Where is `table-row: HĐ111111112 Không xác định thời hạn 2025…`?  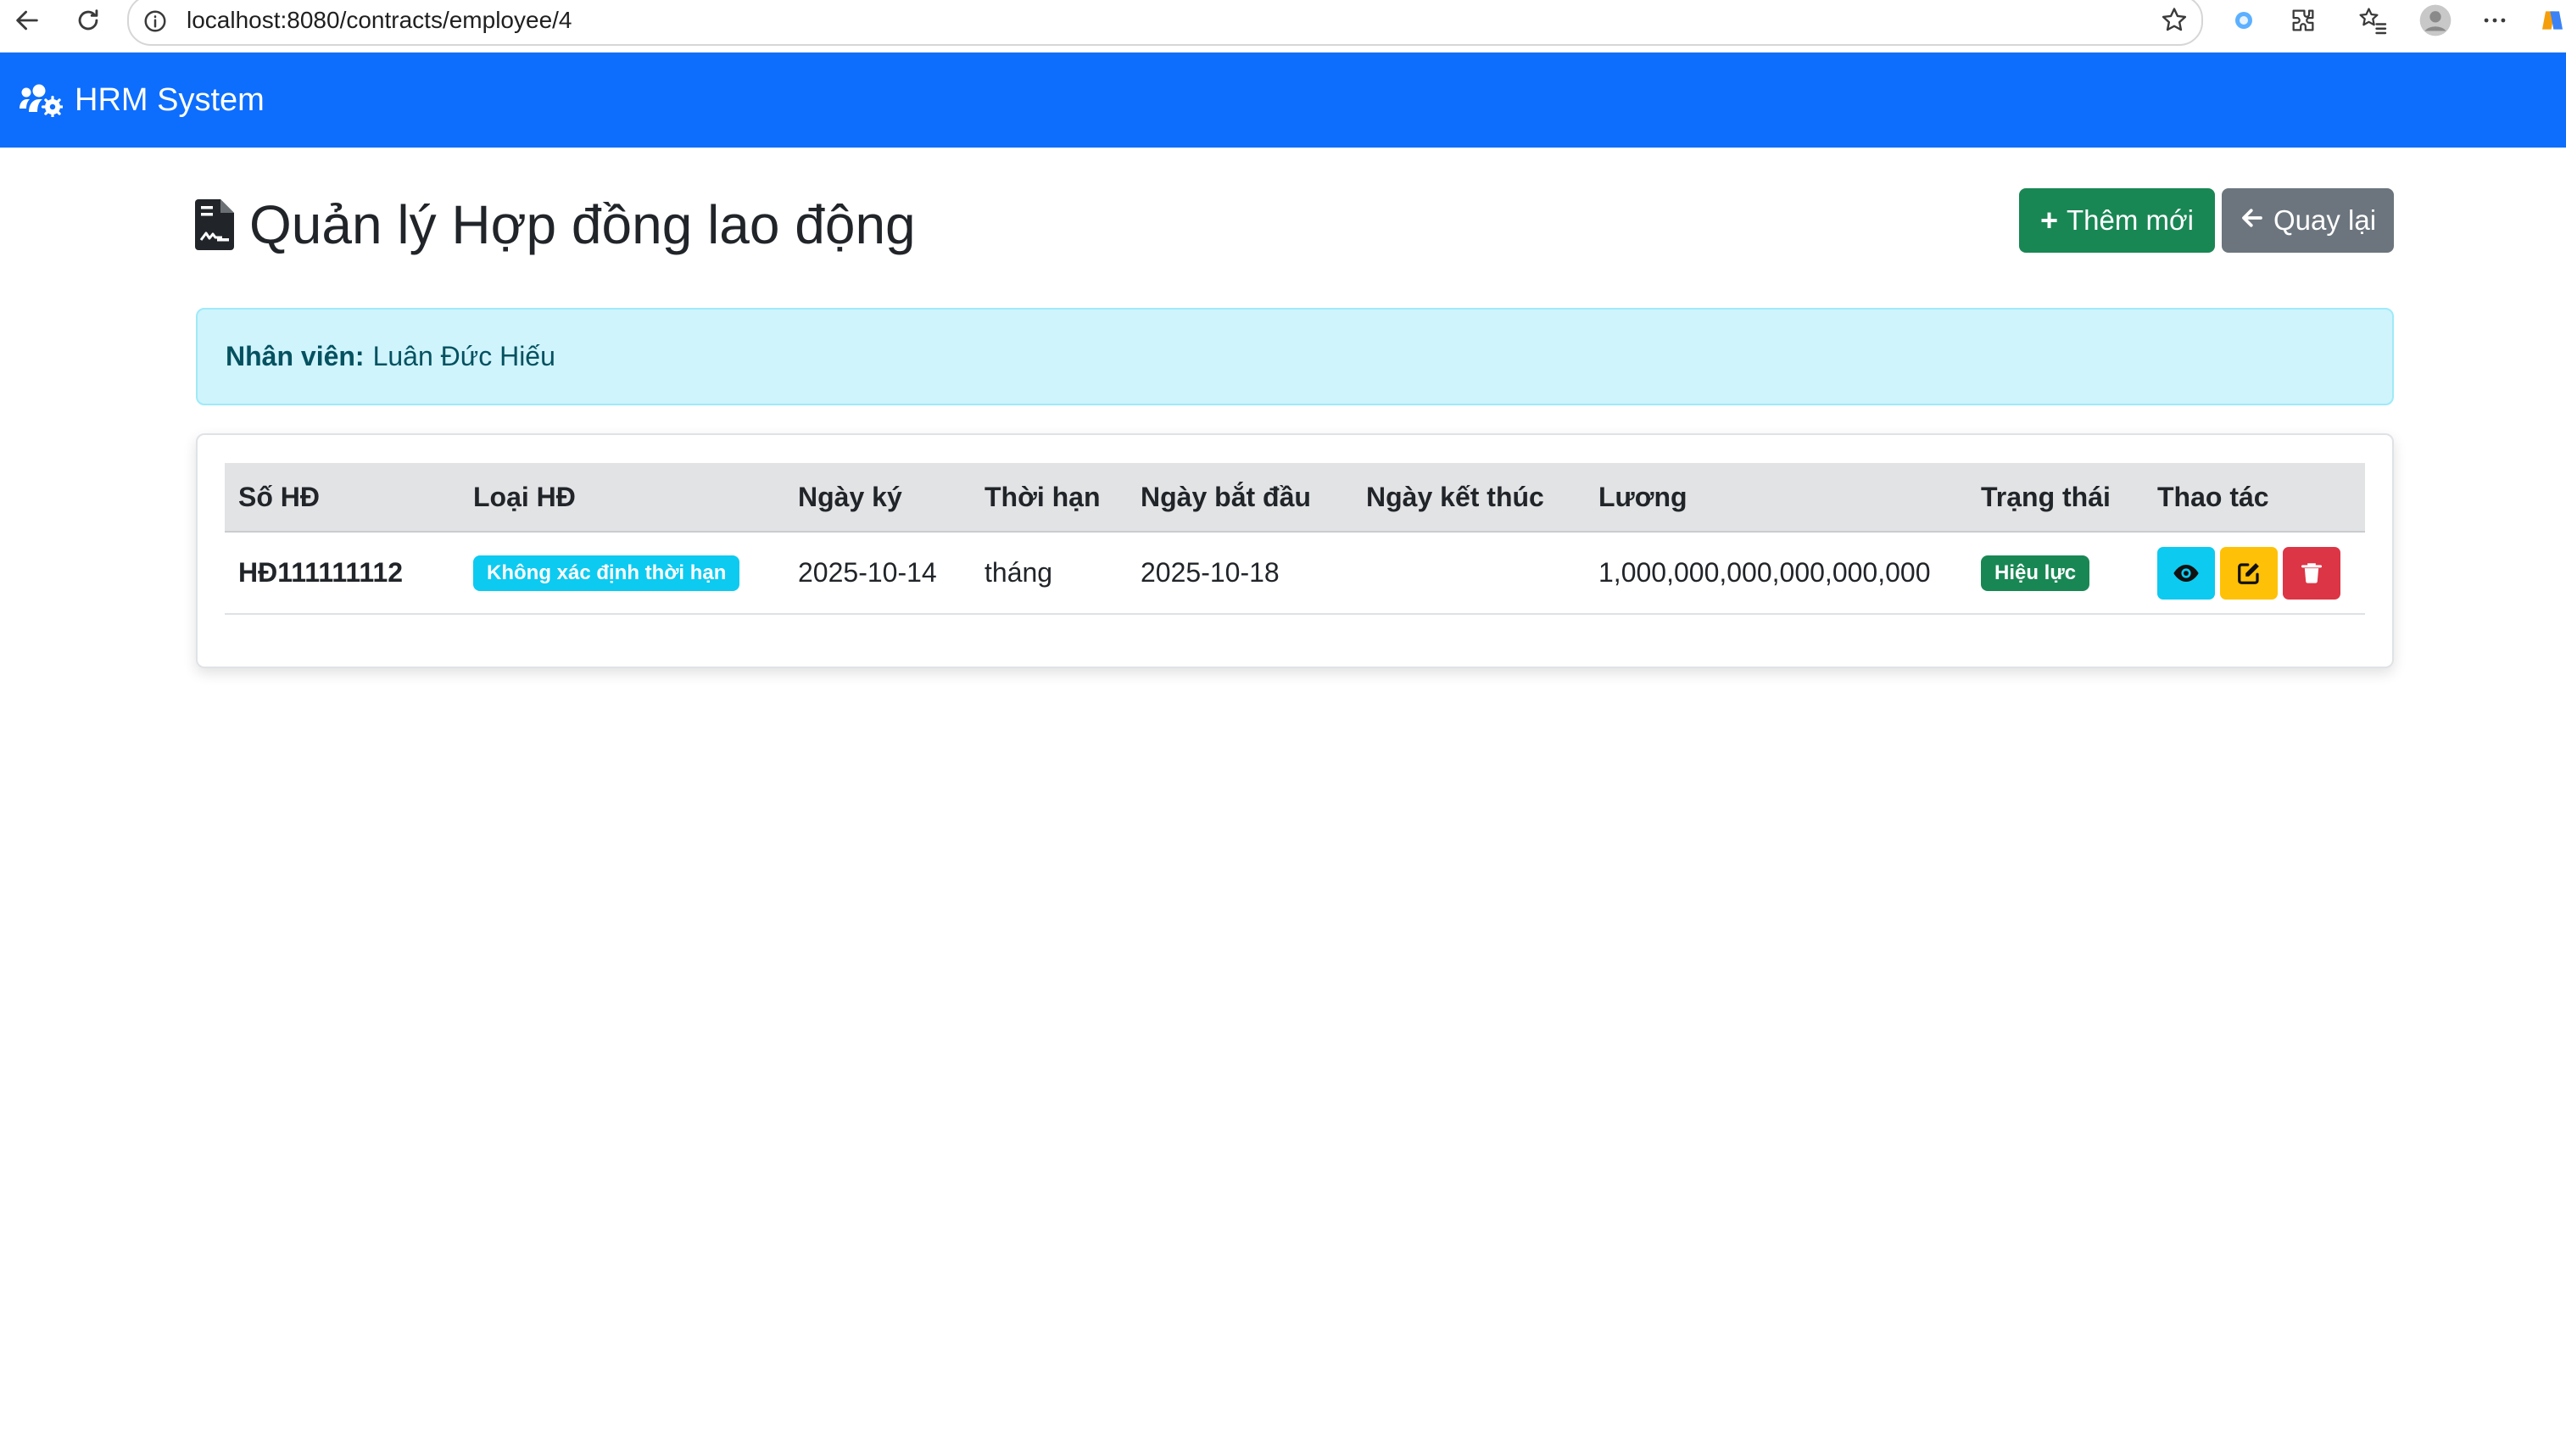
table-row: HĐ111111112 Không xác định thời hạn 2025… is located at coordinates (1295, 573).